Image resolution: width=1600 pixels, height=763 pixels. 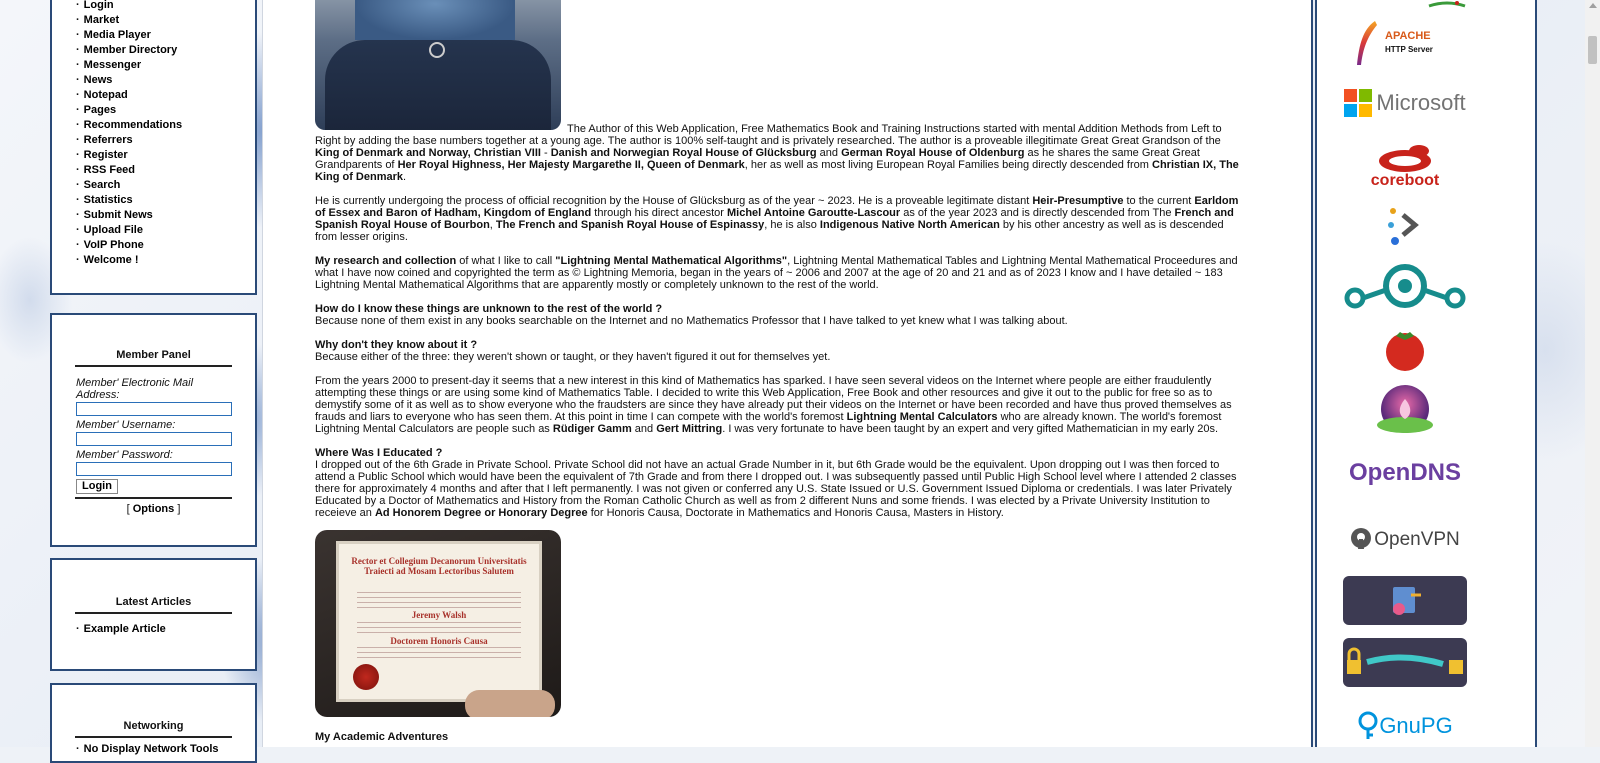 I want to click on lotus-logo, so click(x=1405, y=410).